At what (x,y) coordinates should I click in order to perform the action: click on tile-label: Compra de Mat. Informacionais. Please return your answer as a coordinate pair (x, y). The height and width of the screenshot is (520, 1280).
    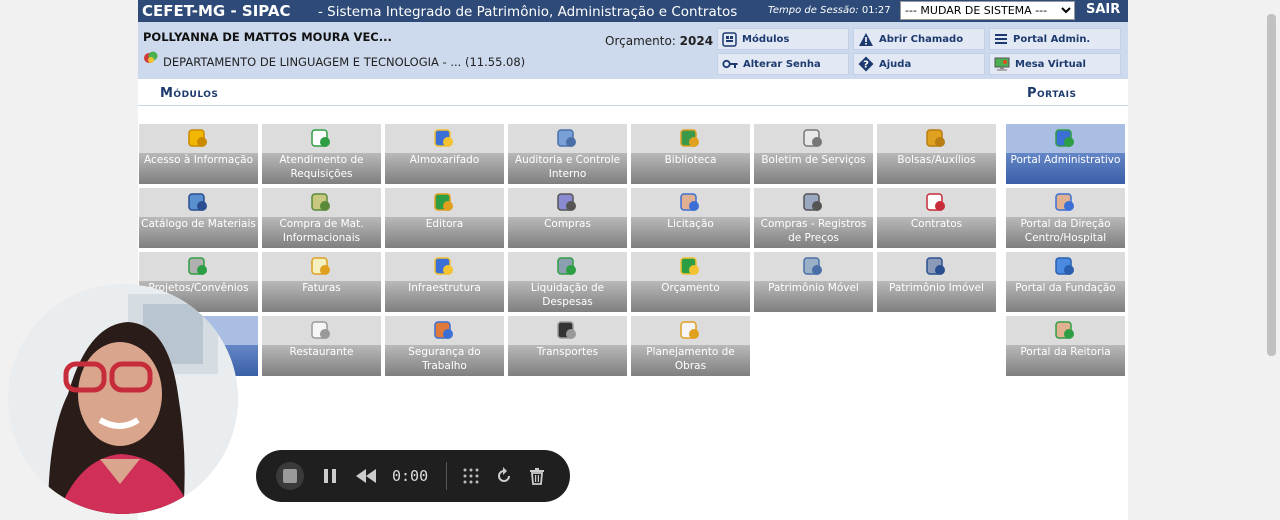
    Looking at the image, I should click on (321, 231).